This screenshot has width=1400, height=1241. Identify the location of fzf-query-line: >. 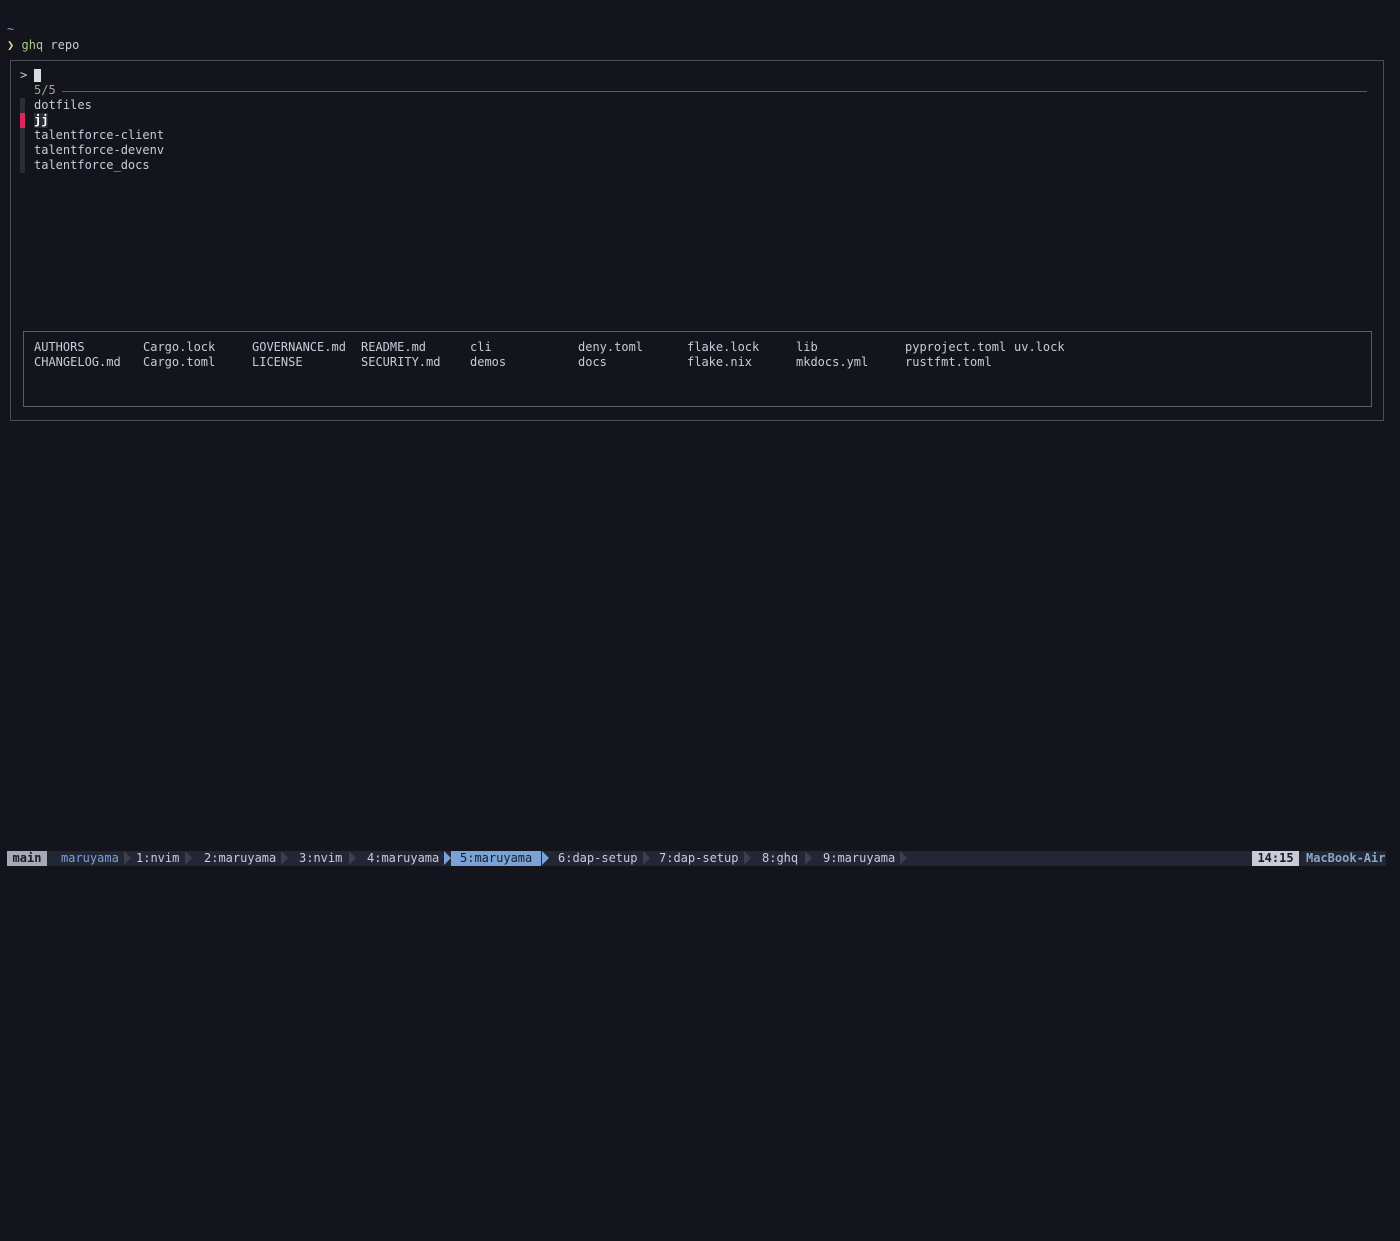
(27, 75).